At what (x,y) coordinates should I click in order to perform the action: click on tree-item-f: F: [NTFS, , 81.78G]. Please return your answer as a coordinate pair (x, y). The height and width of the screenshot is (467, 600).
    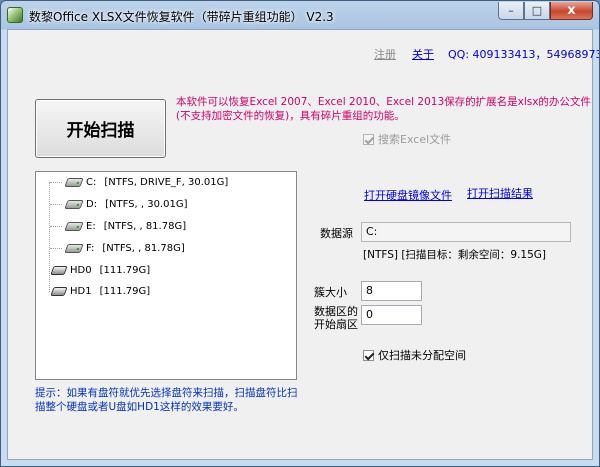
    Looking at the image, I should click on (112, 248).